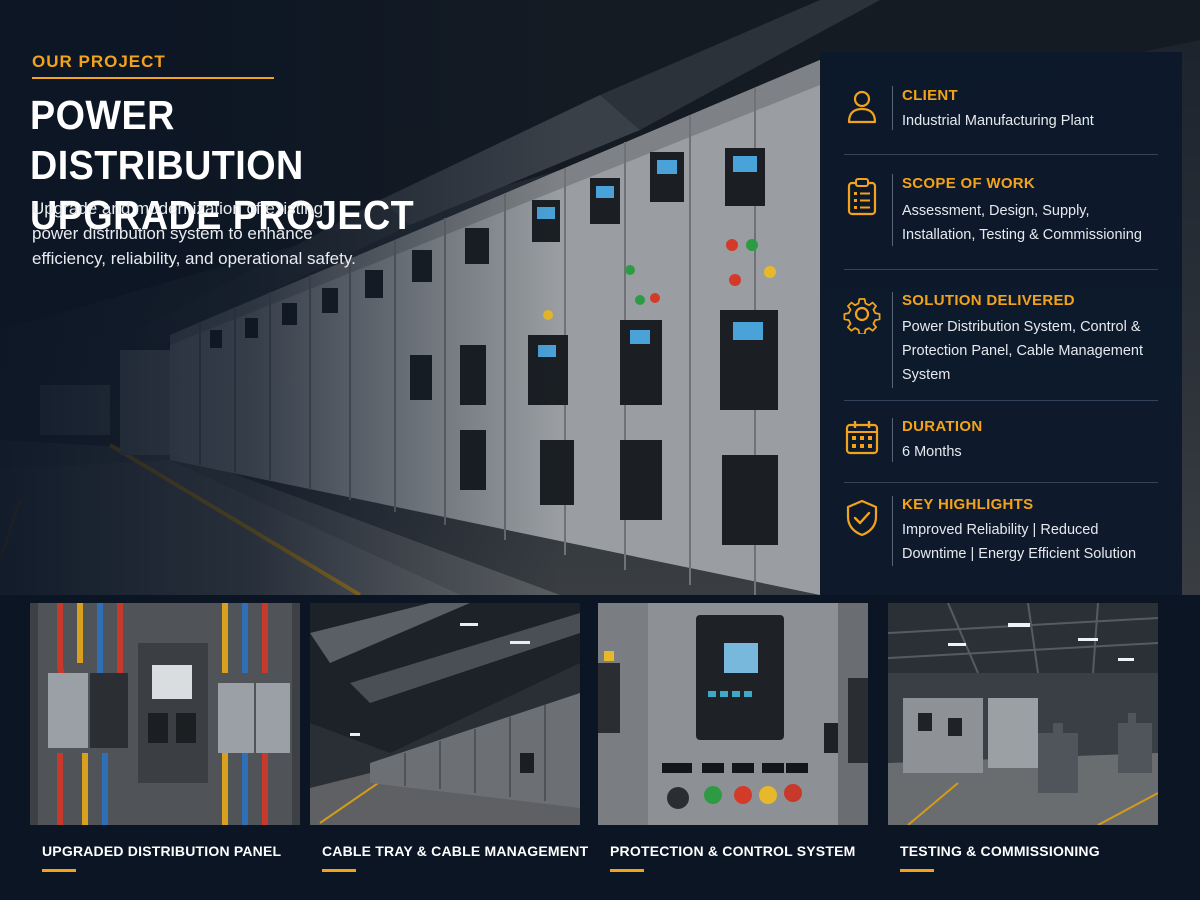  What do you see at coordinates (733, 851) in the screenshot?
I see `gallery-caption: PROTECTION & CONTROL SYSTEM` at bounding box center [733, 851].